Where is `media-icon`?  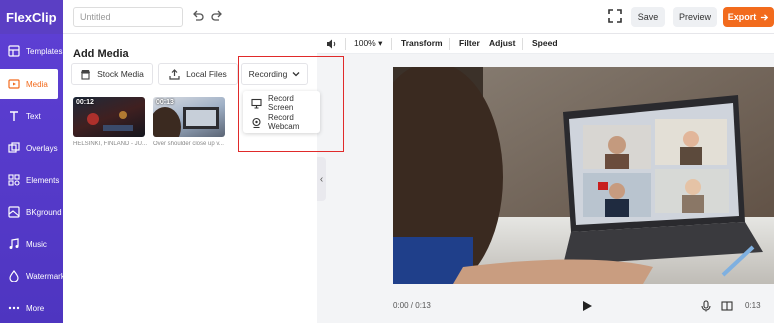 media-icon is located at coordinates (14, 84).